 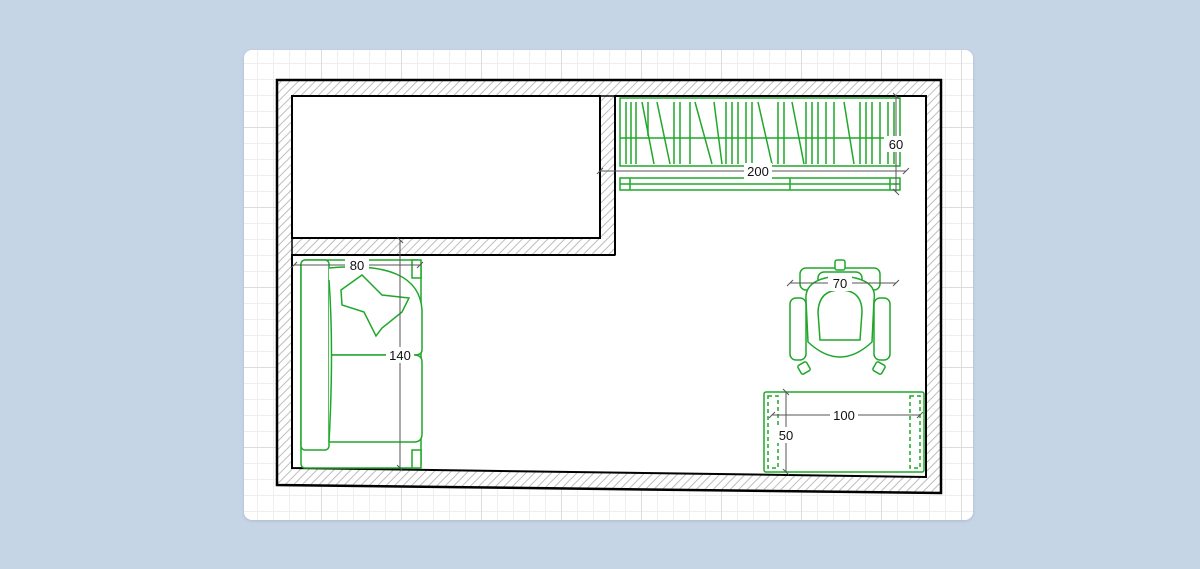 What do you see at coordinates (357, 265) in the screenshot?
I see `sofa-depth-label: 80` at bounding box center [357, 265].